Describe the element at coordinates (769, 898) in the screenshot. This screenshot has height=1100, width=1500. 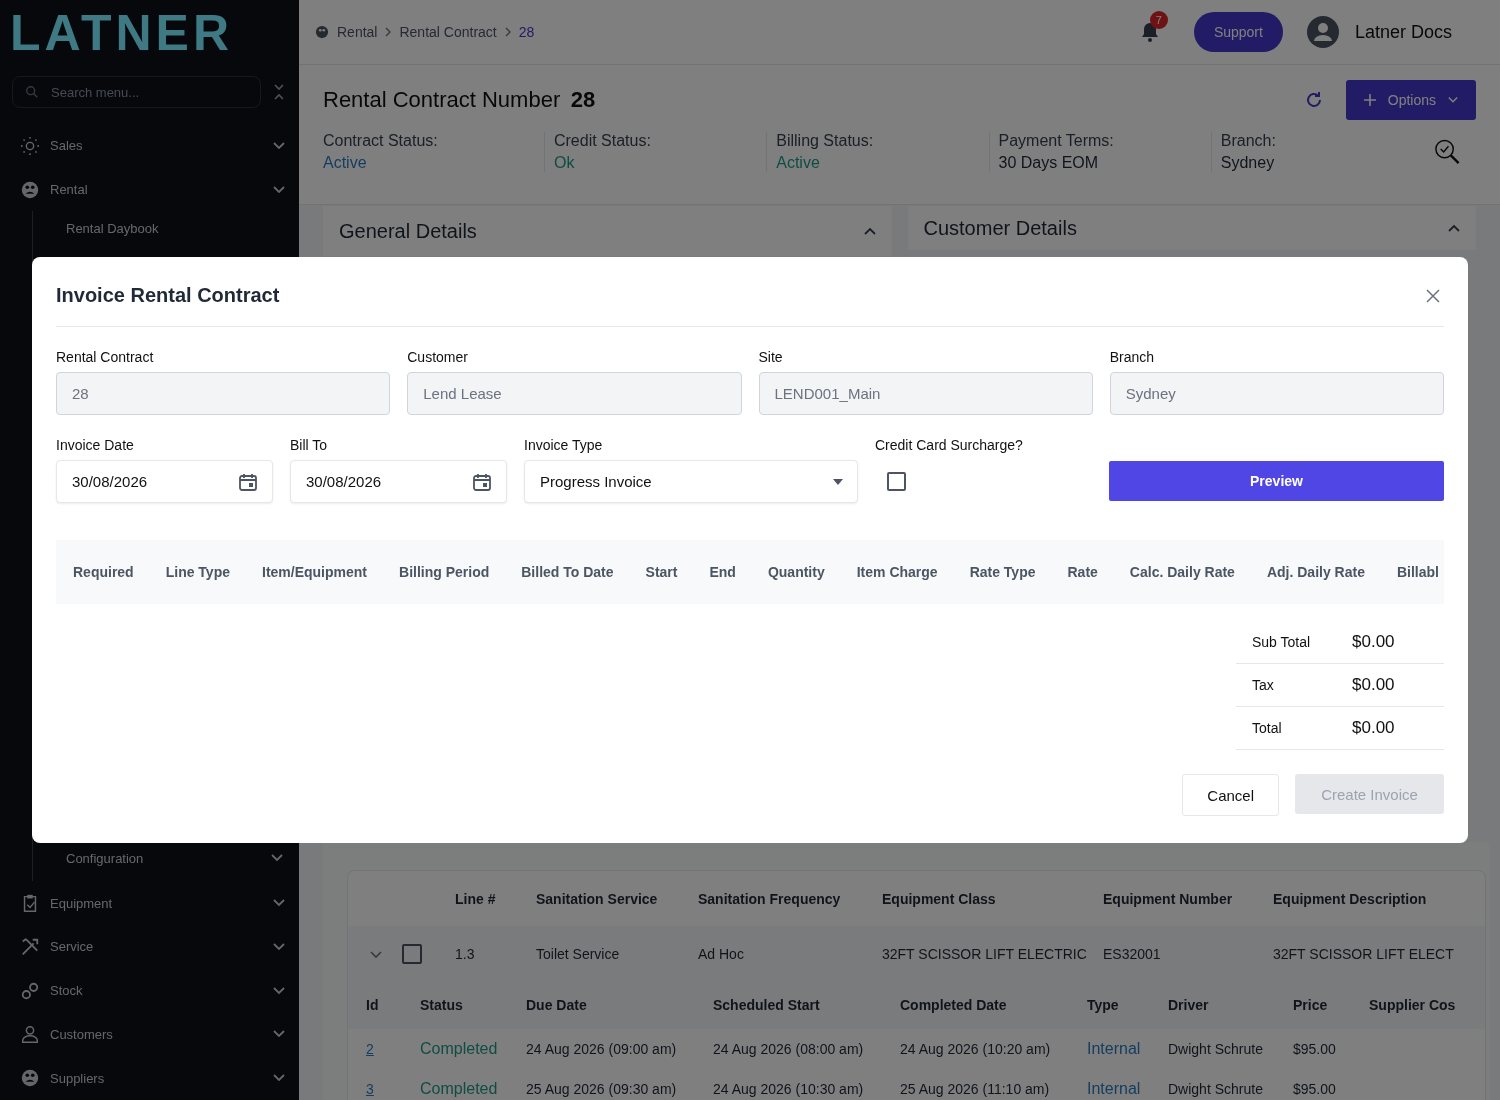
I see `column-header: Sanitation Frequency` at that location.